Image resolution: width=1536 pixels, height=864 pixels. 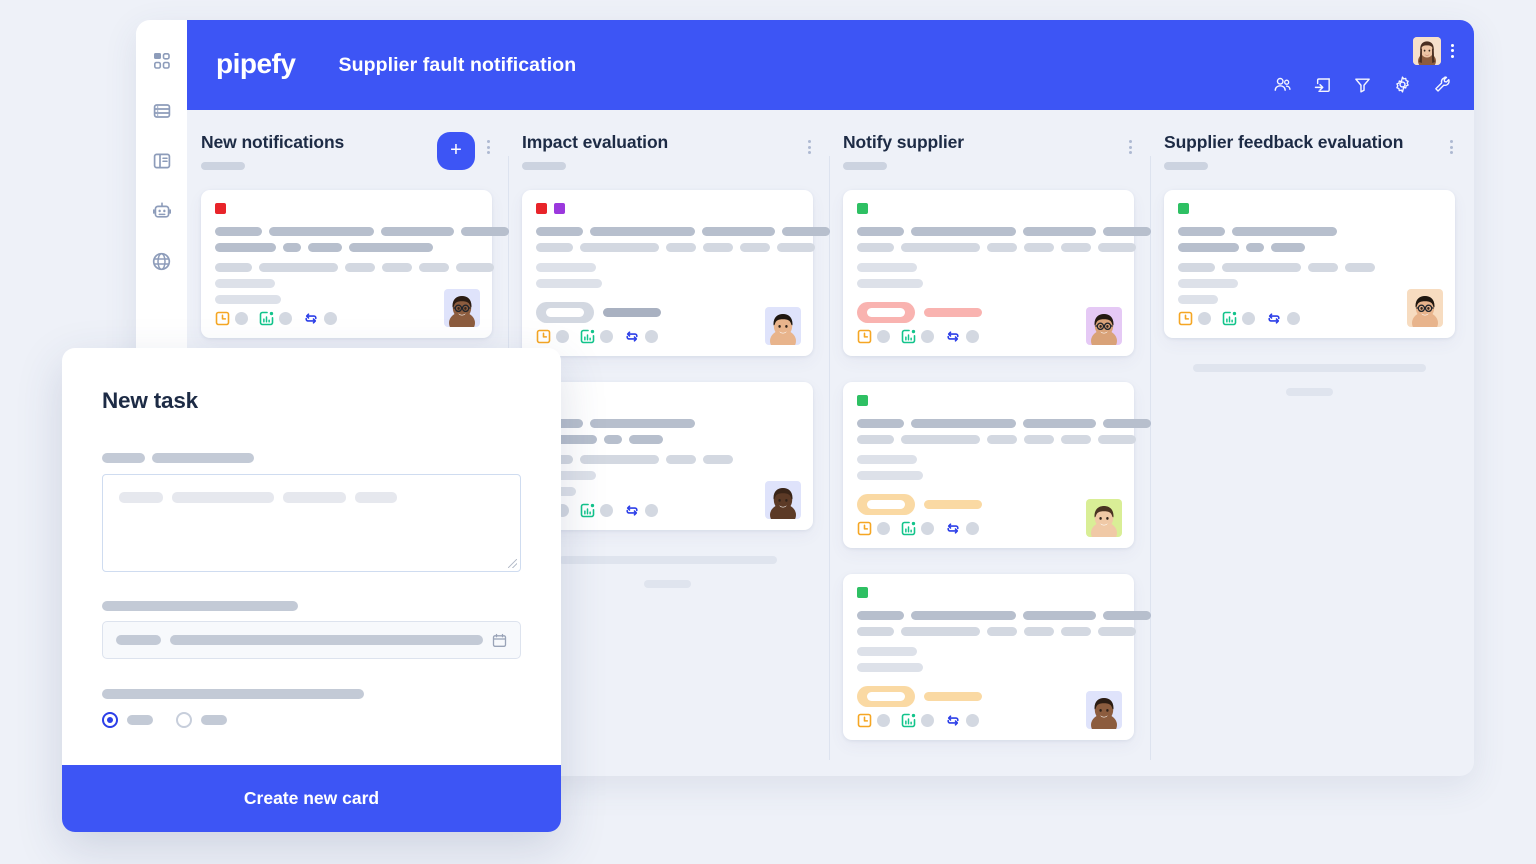 I want to click on members-icon, so click(x=1282, y=84).